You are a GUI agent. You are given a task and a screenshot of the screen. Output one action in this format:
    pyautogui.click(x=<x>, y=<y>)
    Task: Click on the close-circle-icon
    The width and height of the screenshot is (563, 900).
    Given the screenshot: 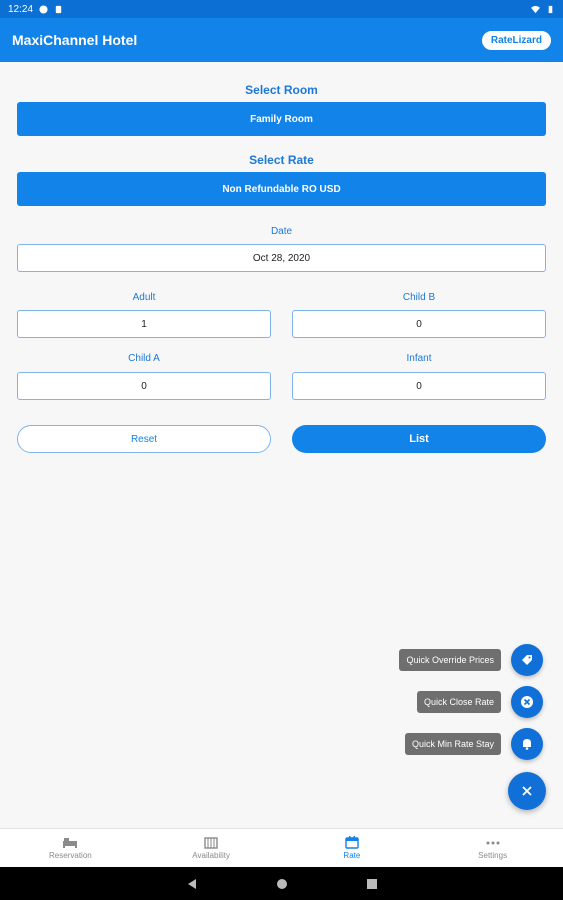 What is the action you would take?
    pyautogui.click(x=527, y=702)
    